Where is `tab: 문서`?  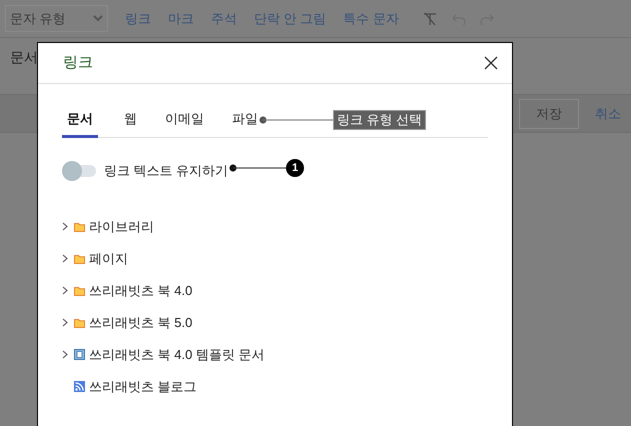 tab: 문서 is located at coordinates (80, 123).